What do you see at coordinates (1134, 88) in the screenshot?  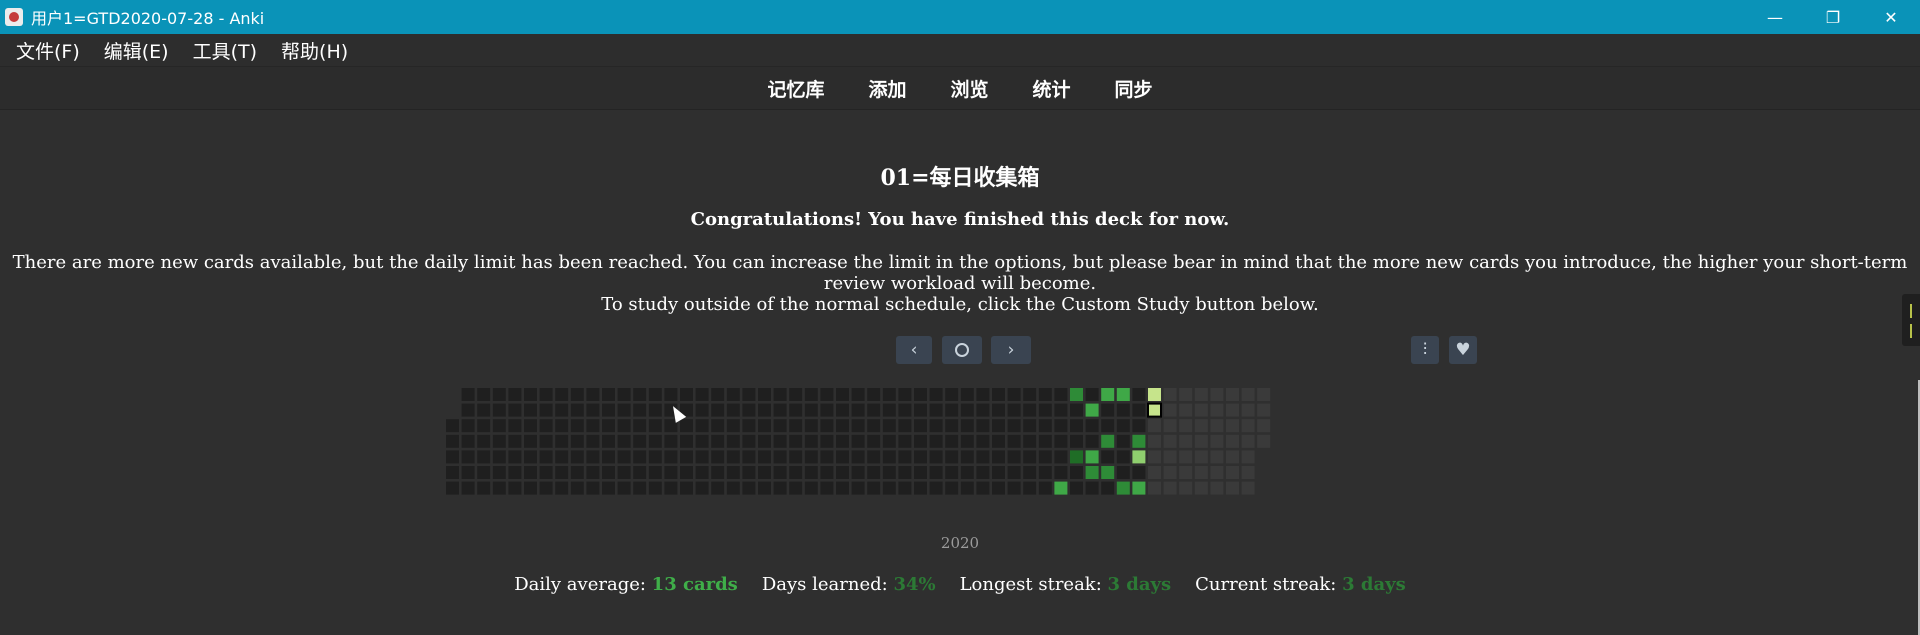 I see `toolbar-sync-link: 同步` at bounding box center [1134, 88].